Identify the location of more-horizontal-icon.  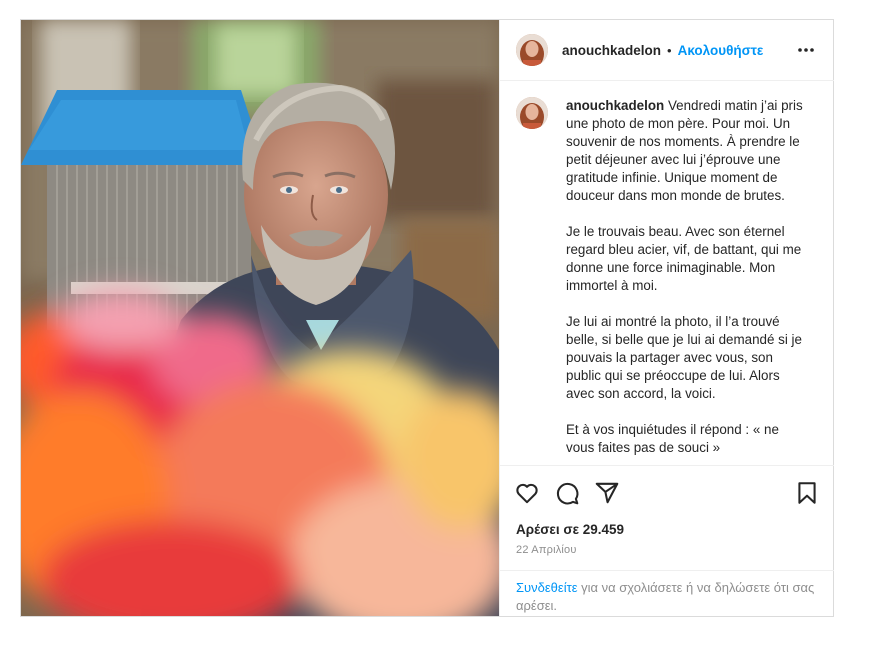
(806, 50).